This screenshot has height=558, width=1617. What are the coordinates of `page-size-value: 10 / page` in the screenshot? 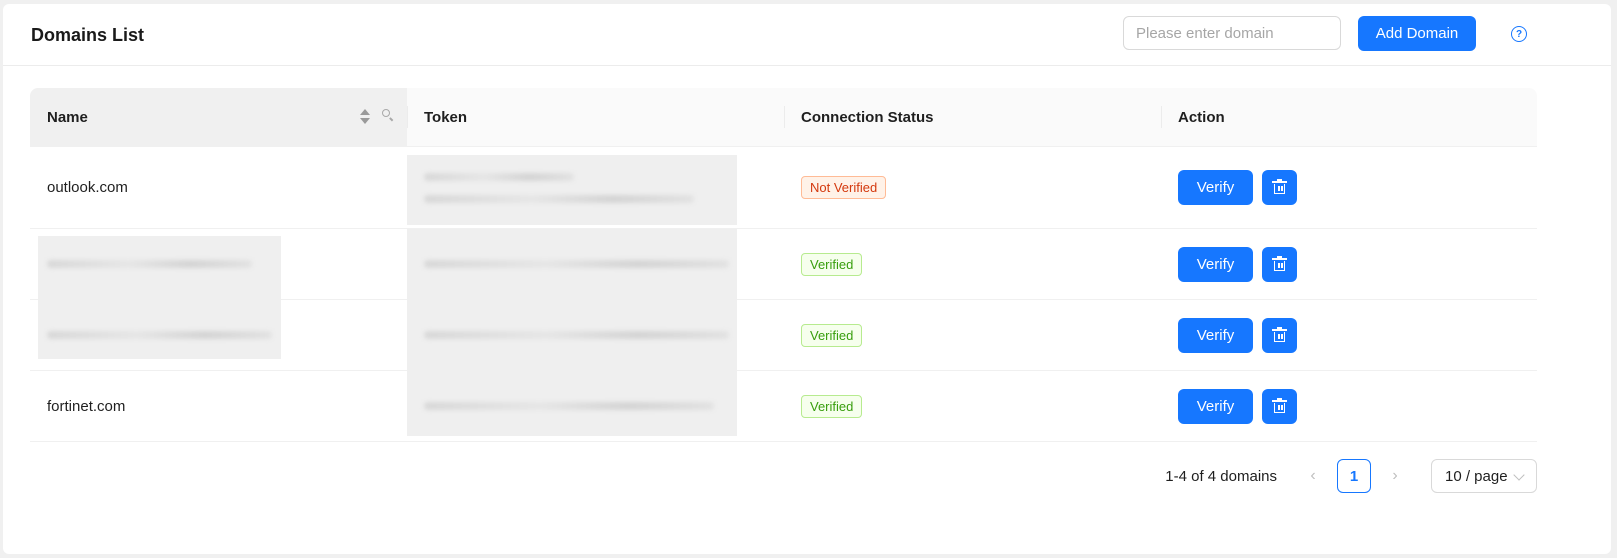 It's located at (1476, 476).